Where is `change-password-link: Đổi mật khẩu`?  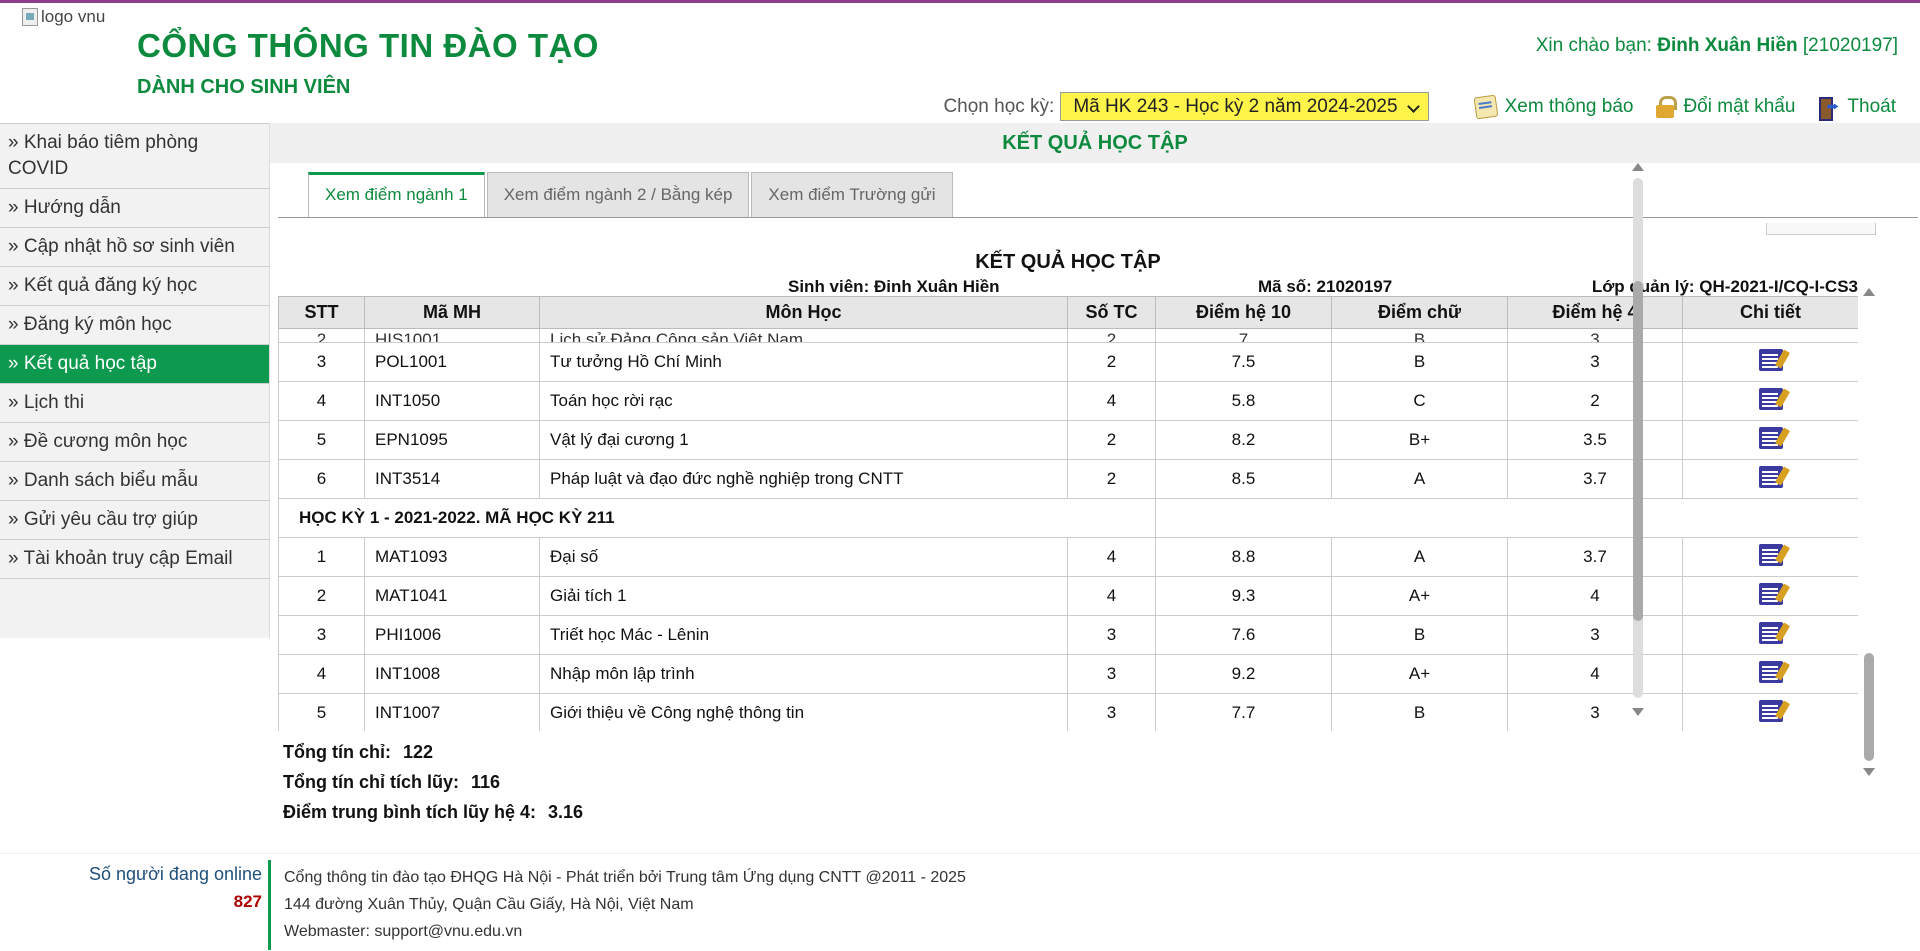 change-password-link: Đổi mật khẩu is located at coordinates (1725, 106).